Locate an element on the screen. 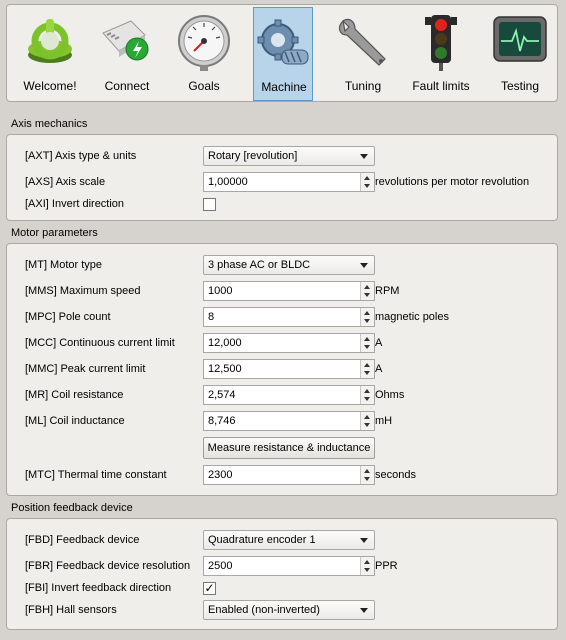  tool-machine: Machine is located at coordinates (283, 54).